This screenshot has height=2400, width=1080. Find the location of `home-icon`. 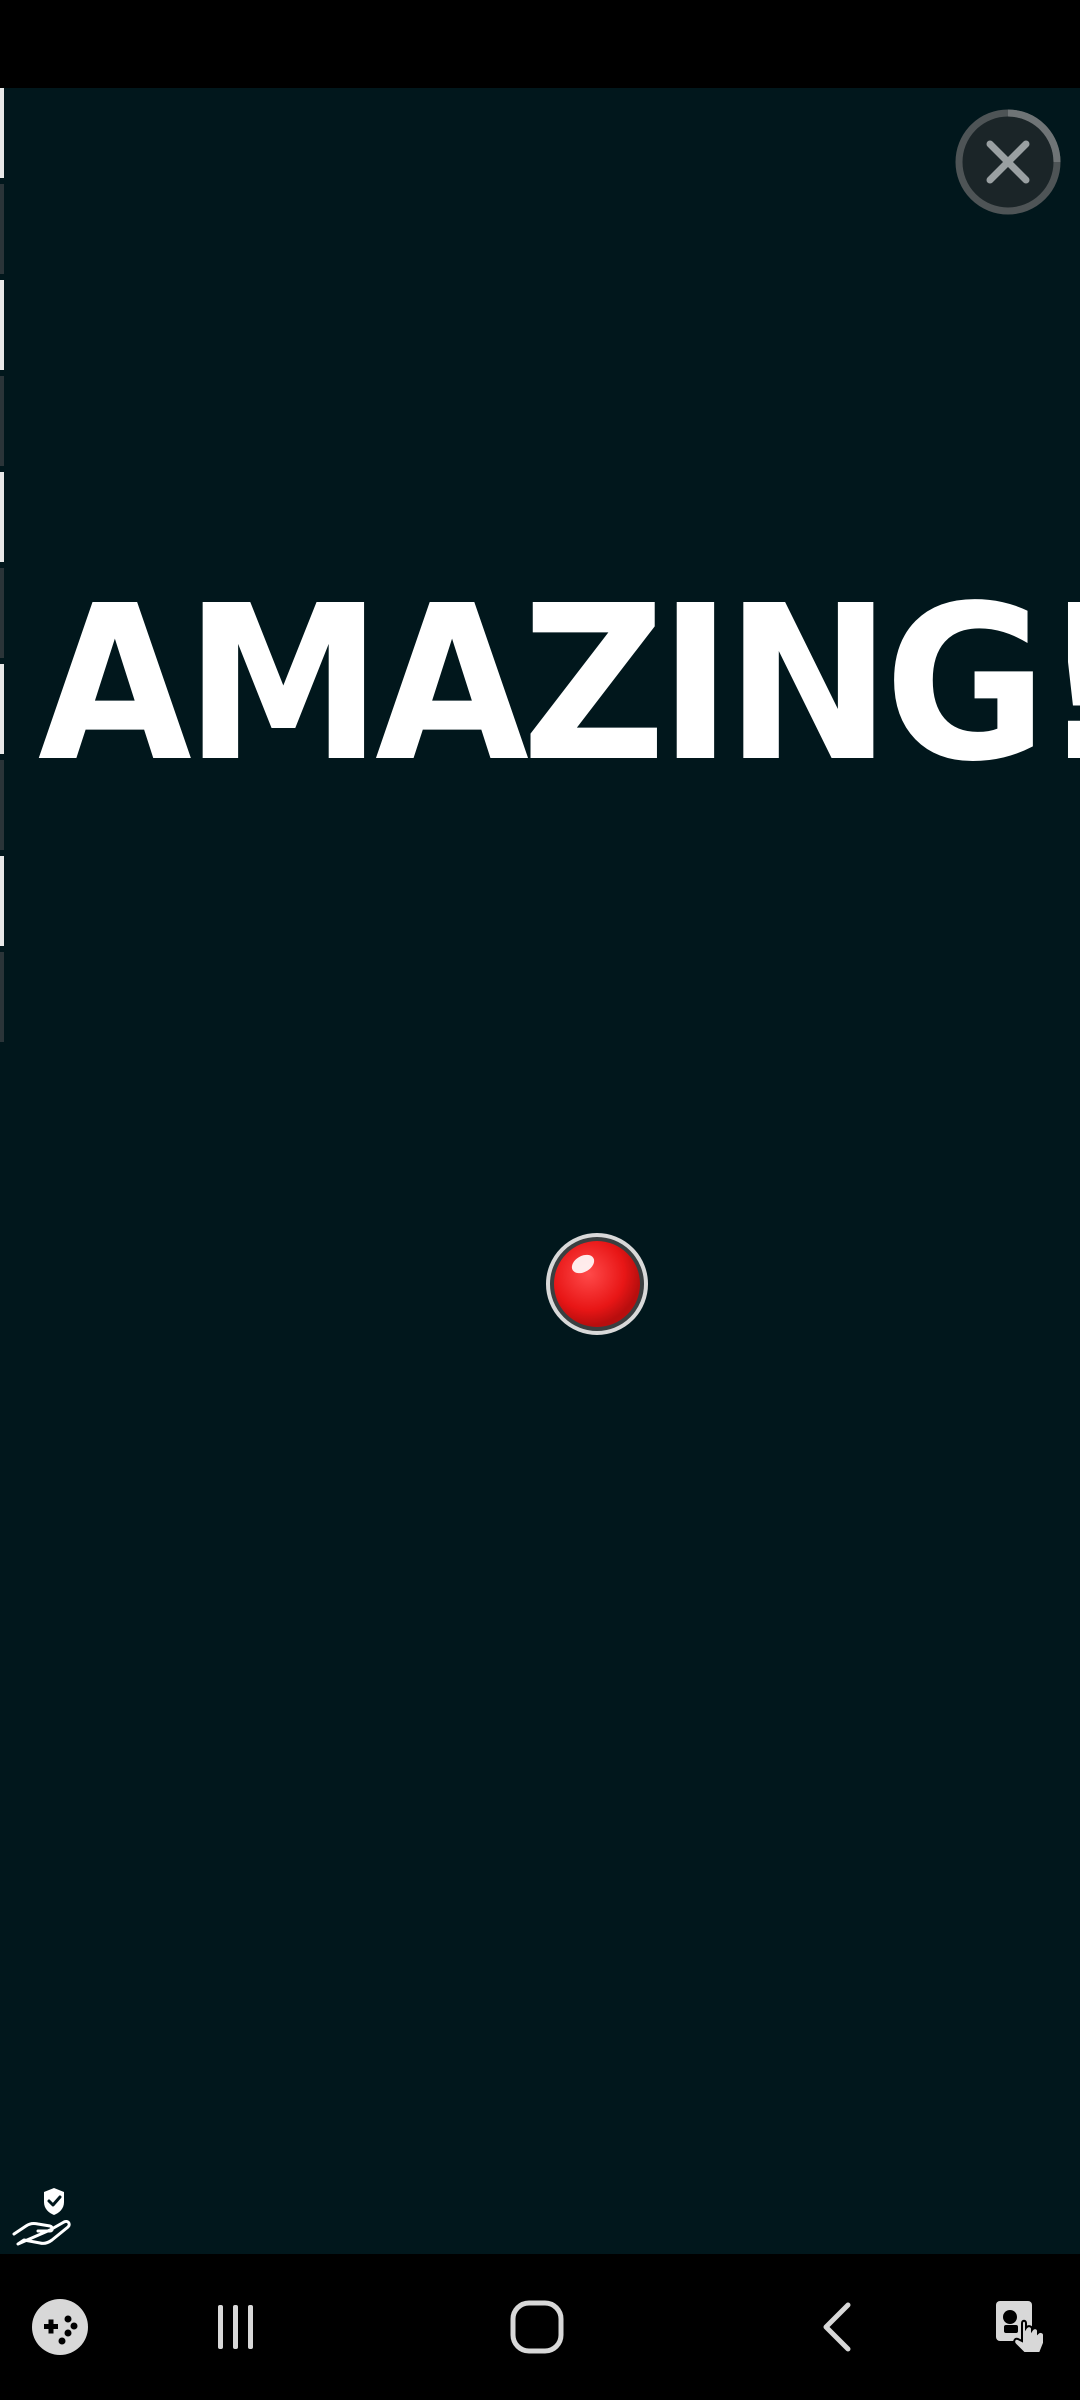

home-icon is located at coordinates (537, 2327).